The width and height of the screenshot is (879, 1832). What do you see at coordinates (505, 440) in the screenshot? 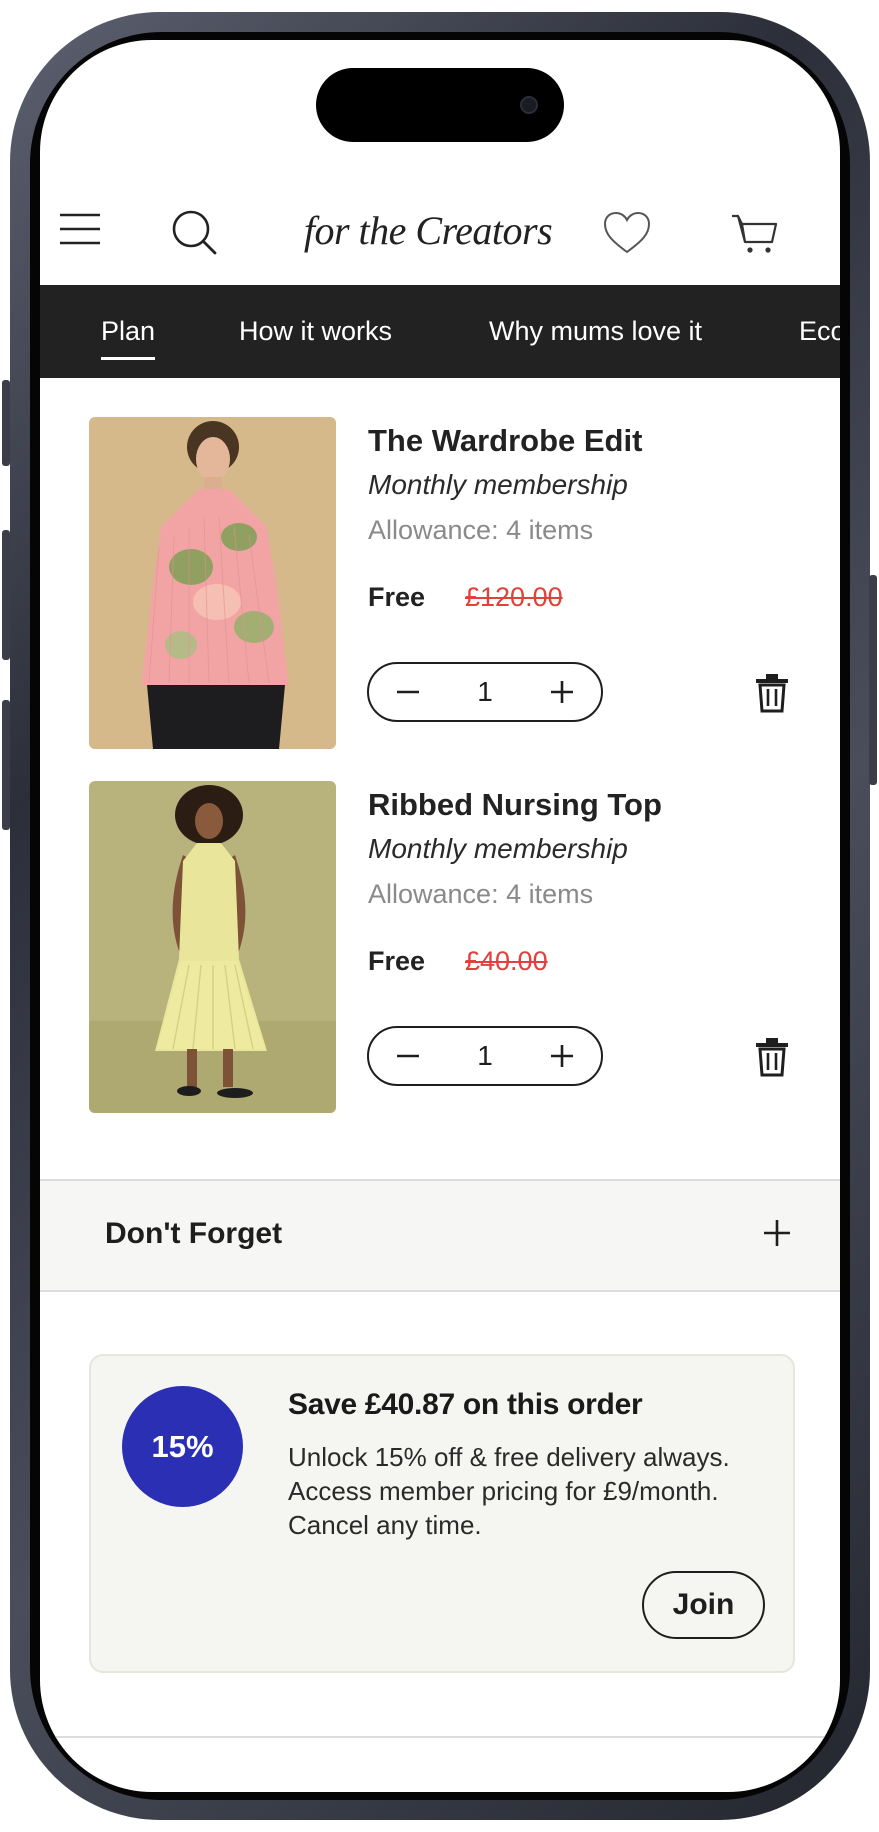
I see `product-name: The Wardrobe Edit` at bounding box center [505, 440].